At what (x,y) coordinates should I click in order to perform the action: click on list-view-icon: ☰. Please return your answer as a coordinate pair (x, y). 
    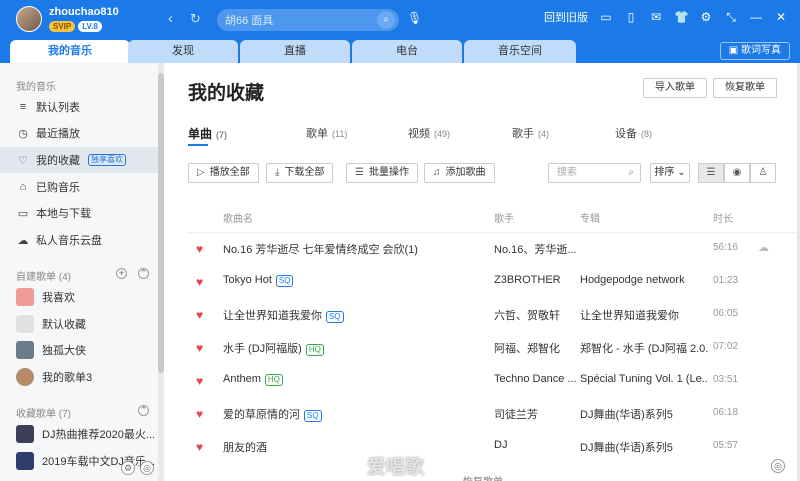
    Looking at the image, I should click on (711, 173).